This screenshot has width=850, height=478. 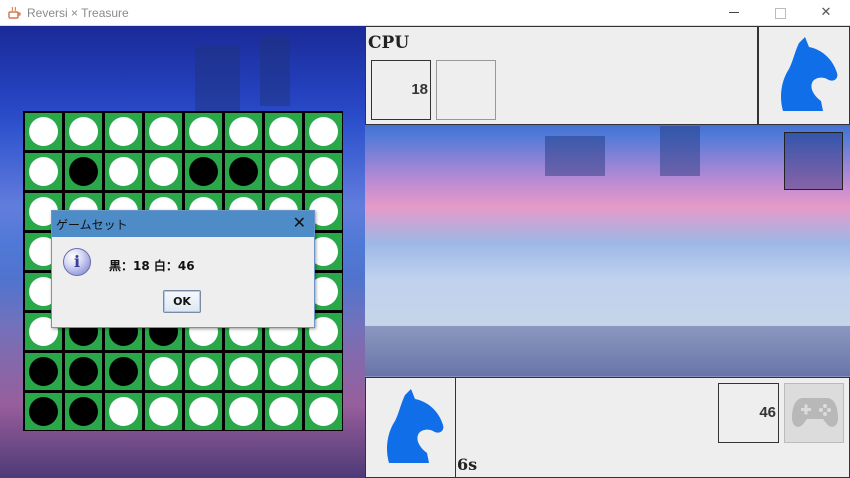 I want to click on cpu-avatar, so click(x=804, y=75).